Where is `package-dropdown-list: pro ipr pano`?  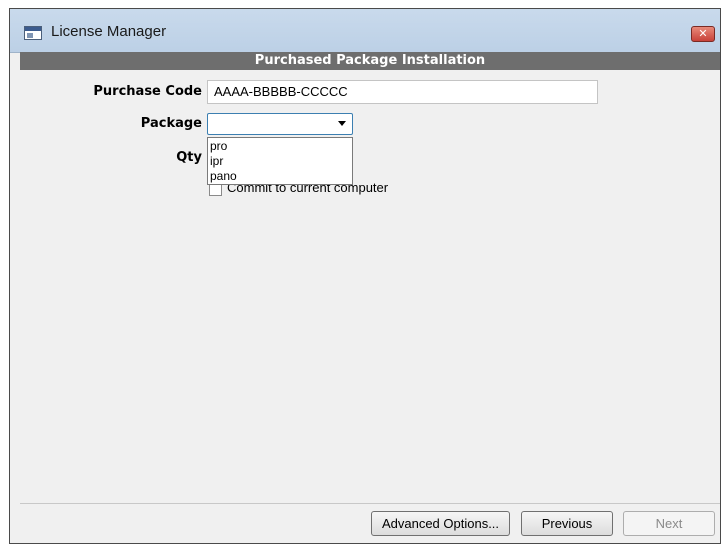 package-dropdown-list: pro ipr pano is located at coordinates (280, 161).